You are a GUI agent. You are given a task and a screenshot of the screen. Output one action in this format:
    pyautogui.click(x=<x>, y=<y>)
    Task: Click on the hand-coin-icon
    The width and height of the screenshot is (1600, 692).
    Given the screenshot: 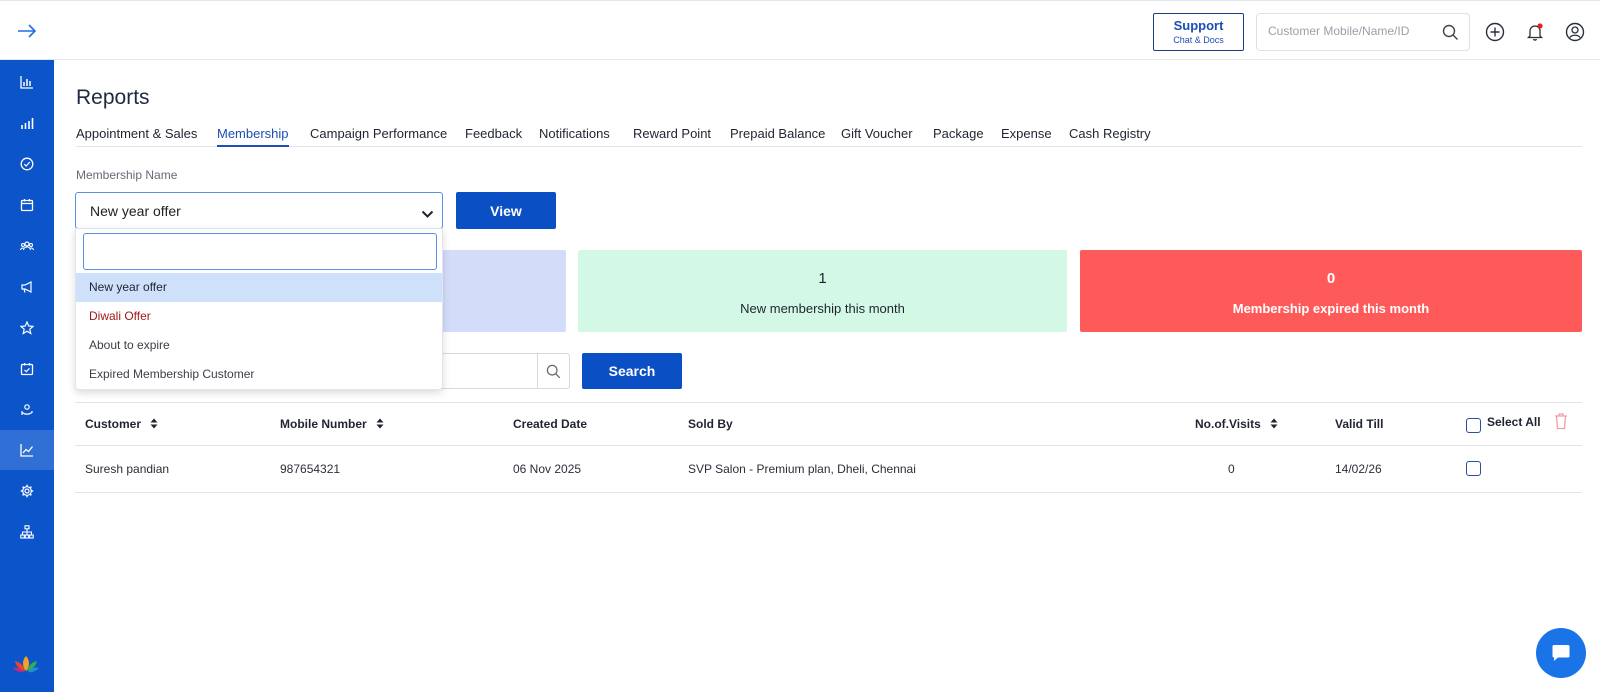 What is the action you would take?
    pyautogui.click(x=27, y=409)
    